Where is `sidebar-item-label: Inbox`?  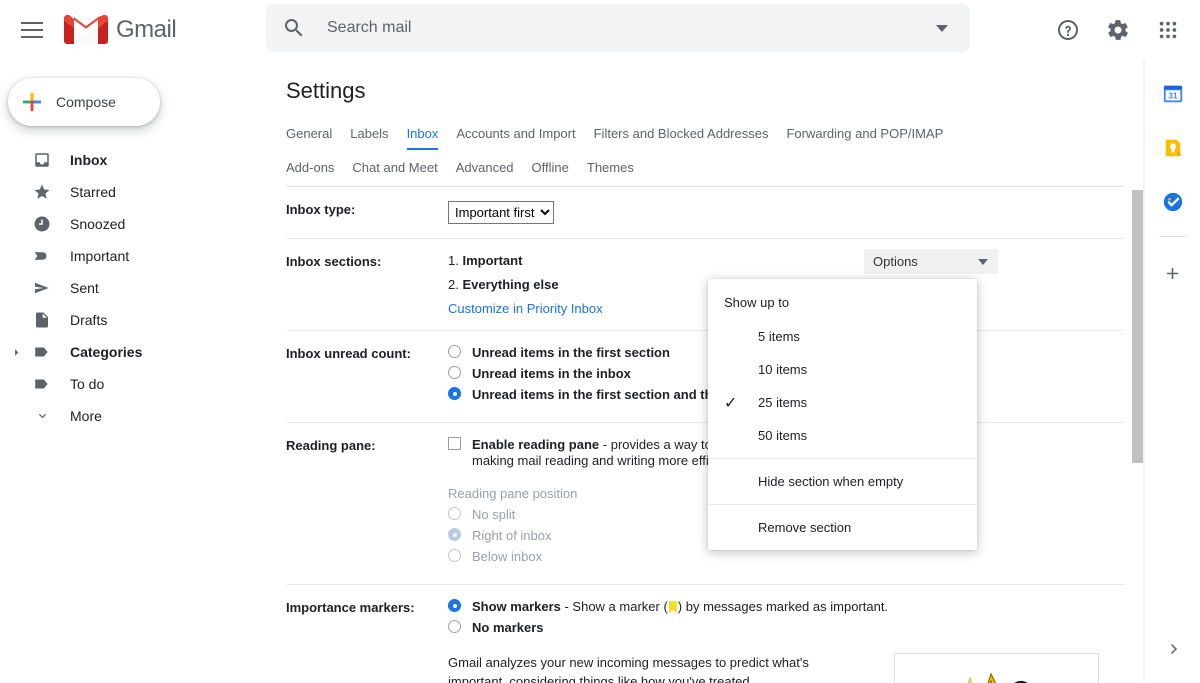 sidebar-item-label: Inbox is located at coordinates (89, 160).